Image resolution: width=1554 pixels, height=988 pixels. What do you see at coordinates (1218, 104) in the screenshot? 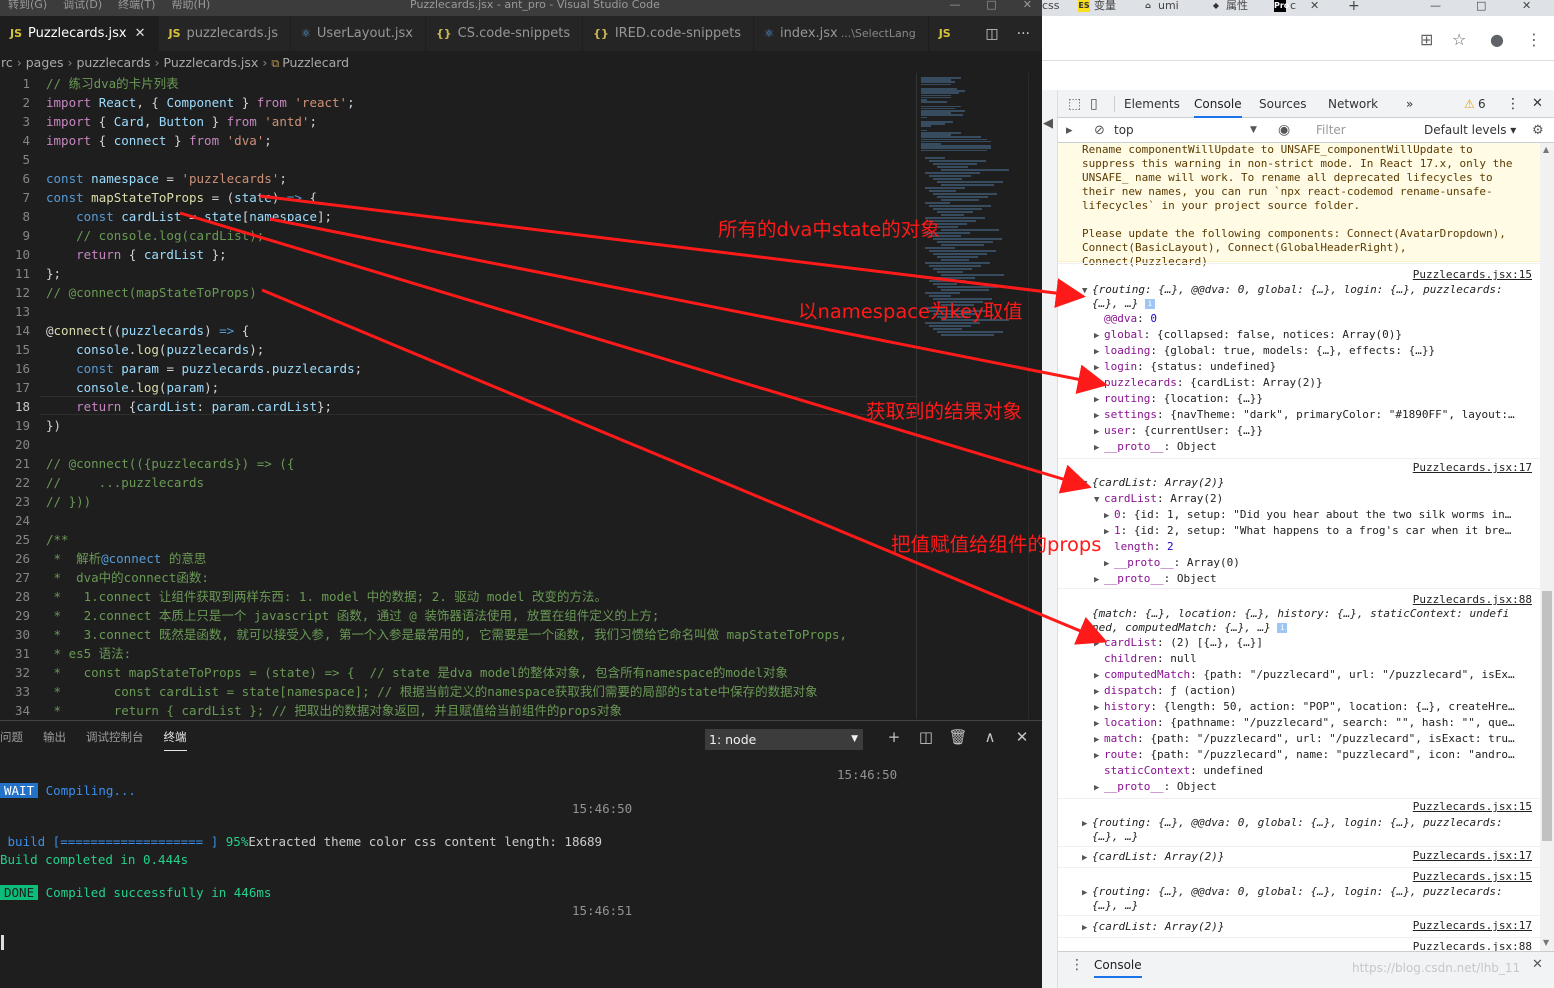
I see `devtools-tab-console: Console` at bounding box center [1218, 104].